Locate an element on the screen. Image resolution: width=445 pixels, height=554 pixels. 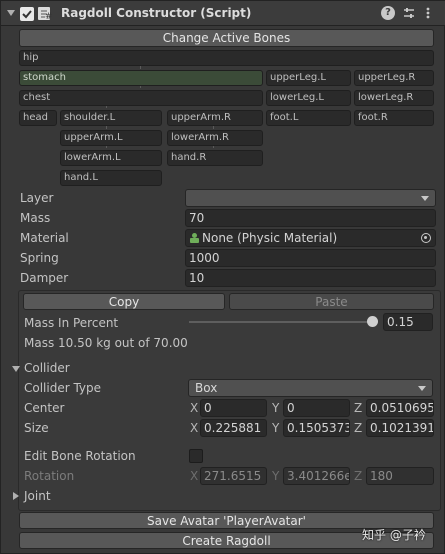
collider-foldout-icon is located at coordinates (16, 369).